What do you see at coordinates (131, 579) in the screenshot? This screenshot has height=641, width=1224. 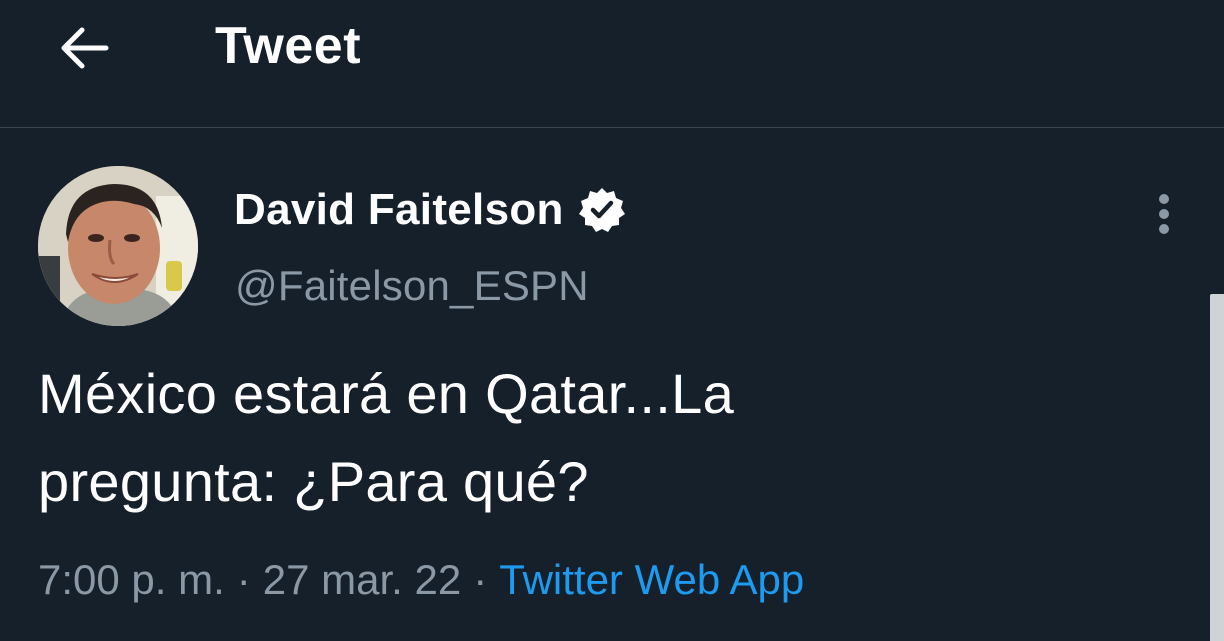 I see `tweet-time: 7:00 p. m.` at bounding box center [131, 579].